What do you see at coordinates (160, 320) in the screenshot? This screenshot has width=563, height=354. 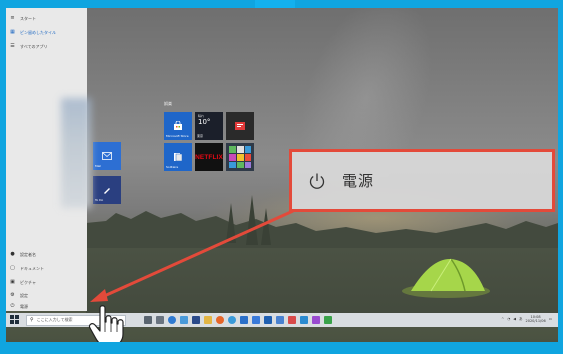 I see `cortana-icon` at bounding box center [160, 320].